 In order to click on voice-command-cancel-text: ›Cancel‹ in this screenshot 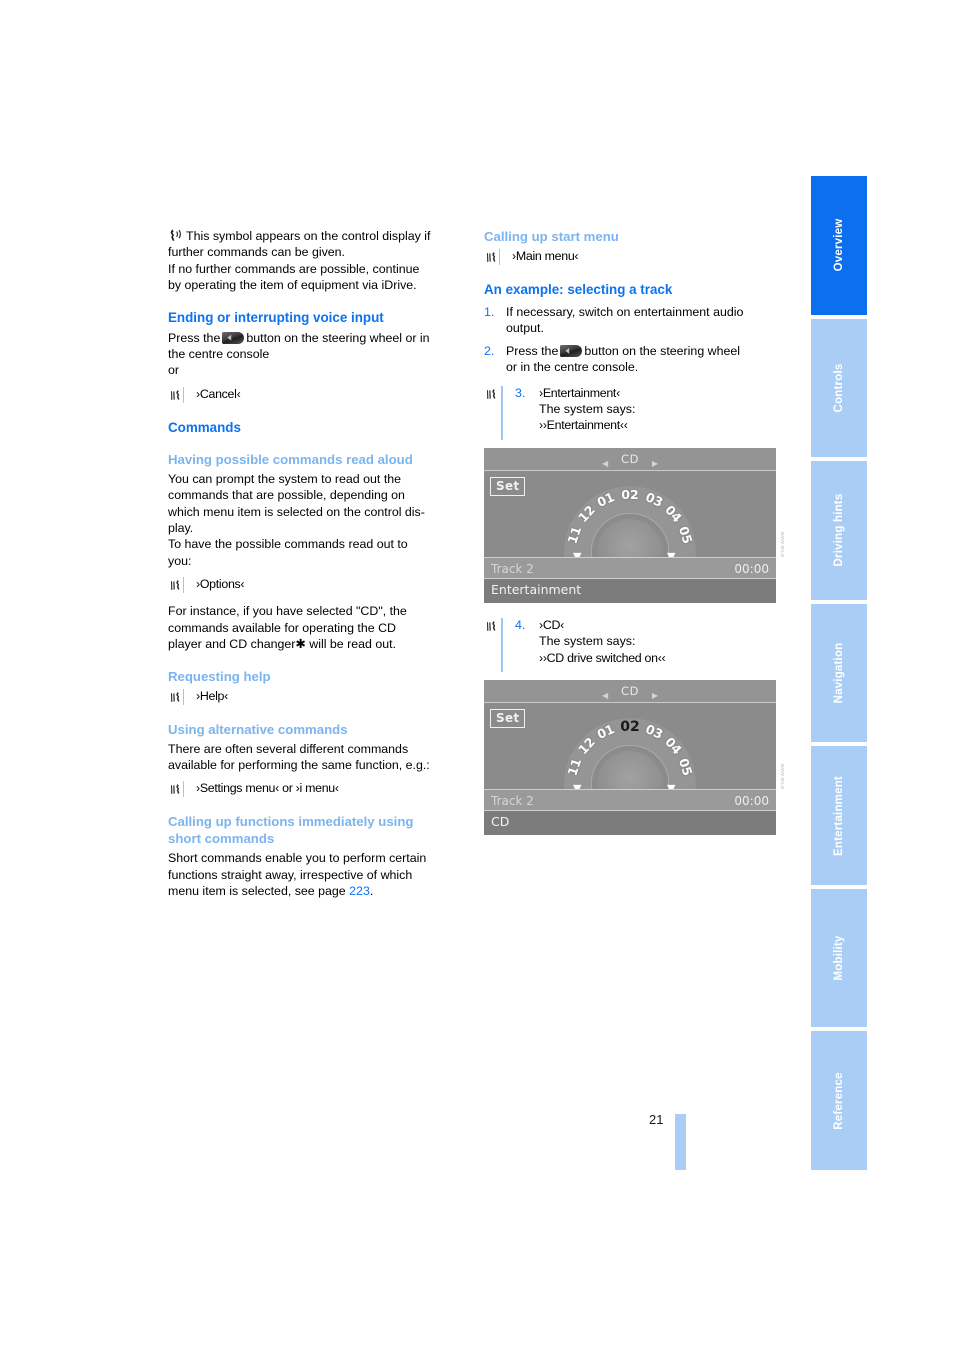, I will do `click(218, 393)`.